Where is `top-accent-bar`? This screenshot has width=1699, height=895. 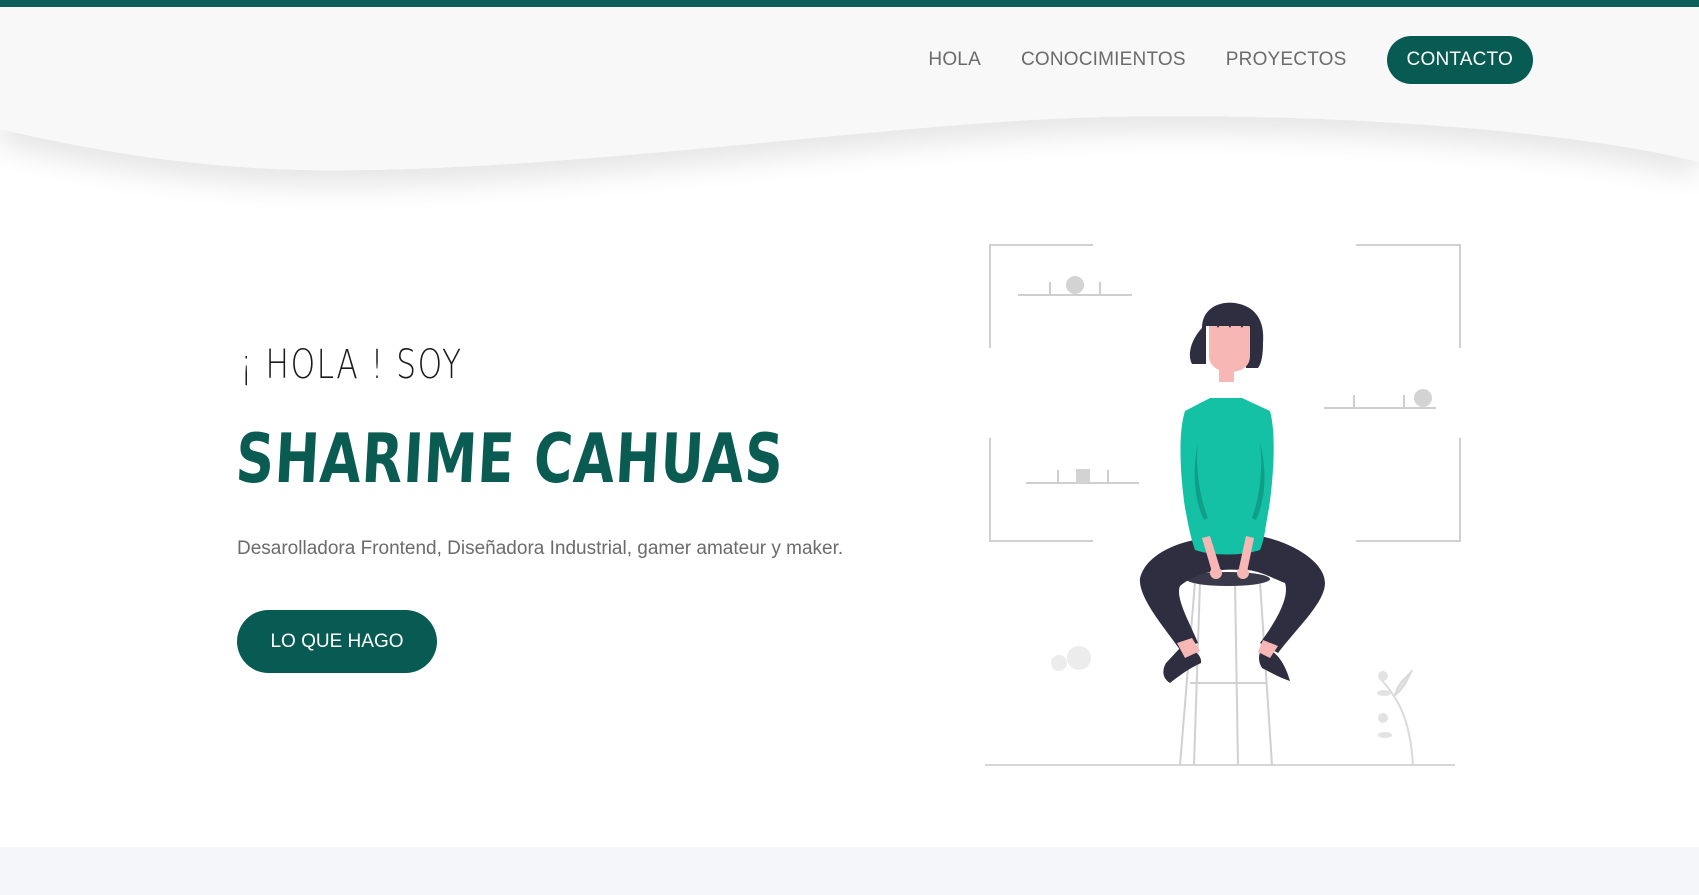 top-accent-bar is located at coordinates (849, 3).